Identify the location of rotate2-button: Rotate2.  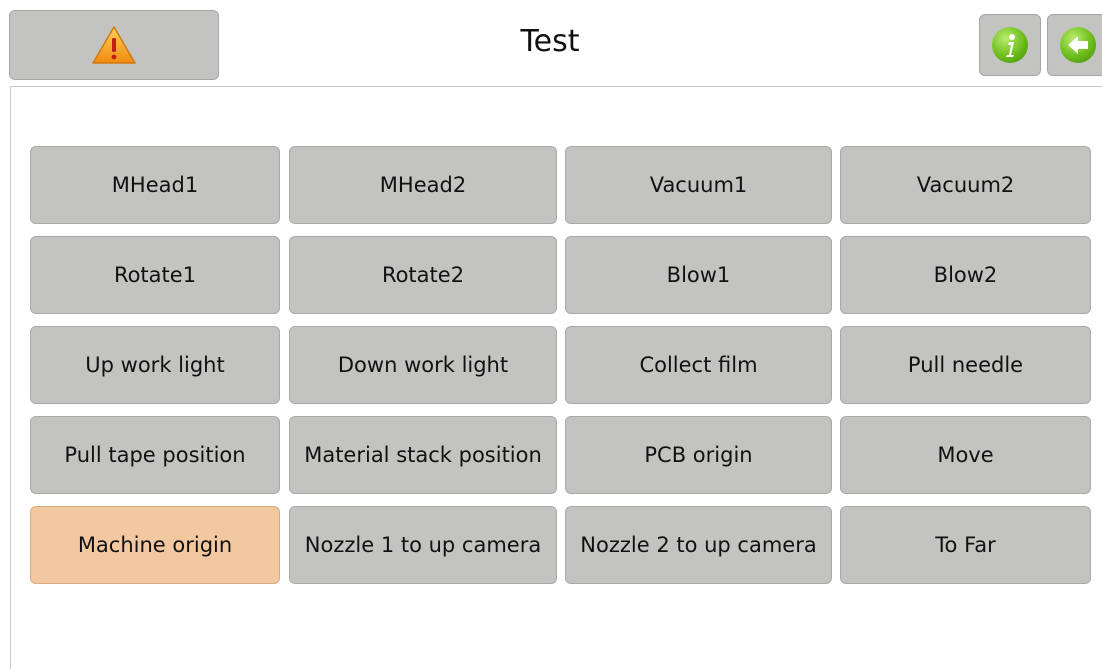
(423, 275).